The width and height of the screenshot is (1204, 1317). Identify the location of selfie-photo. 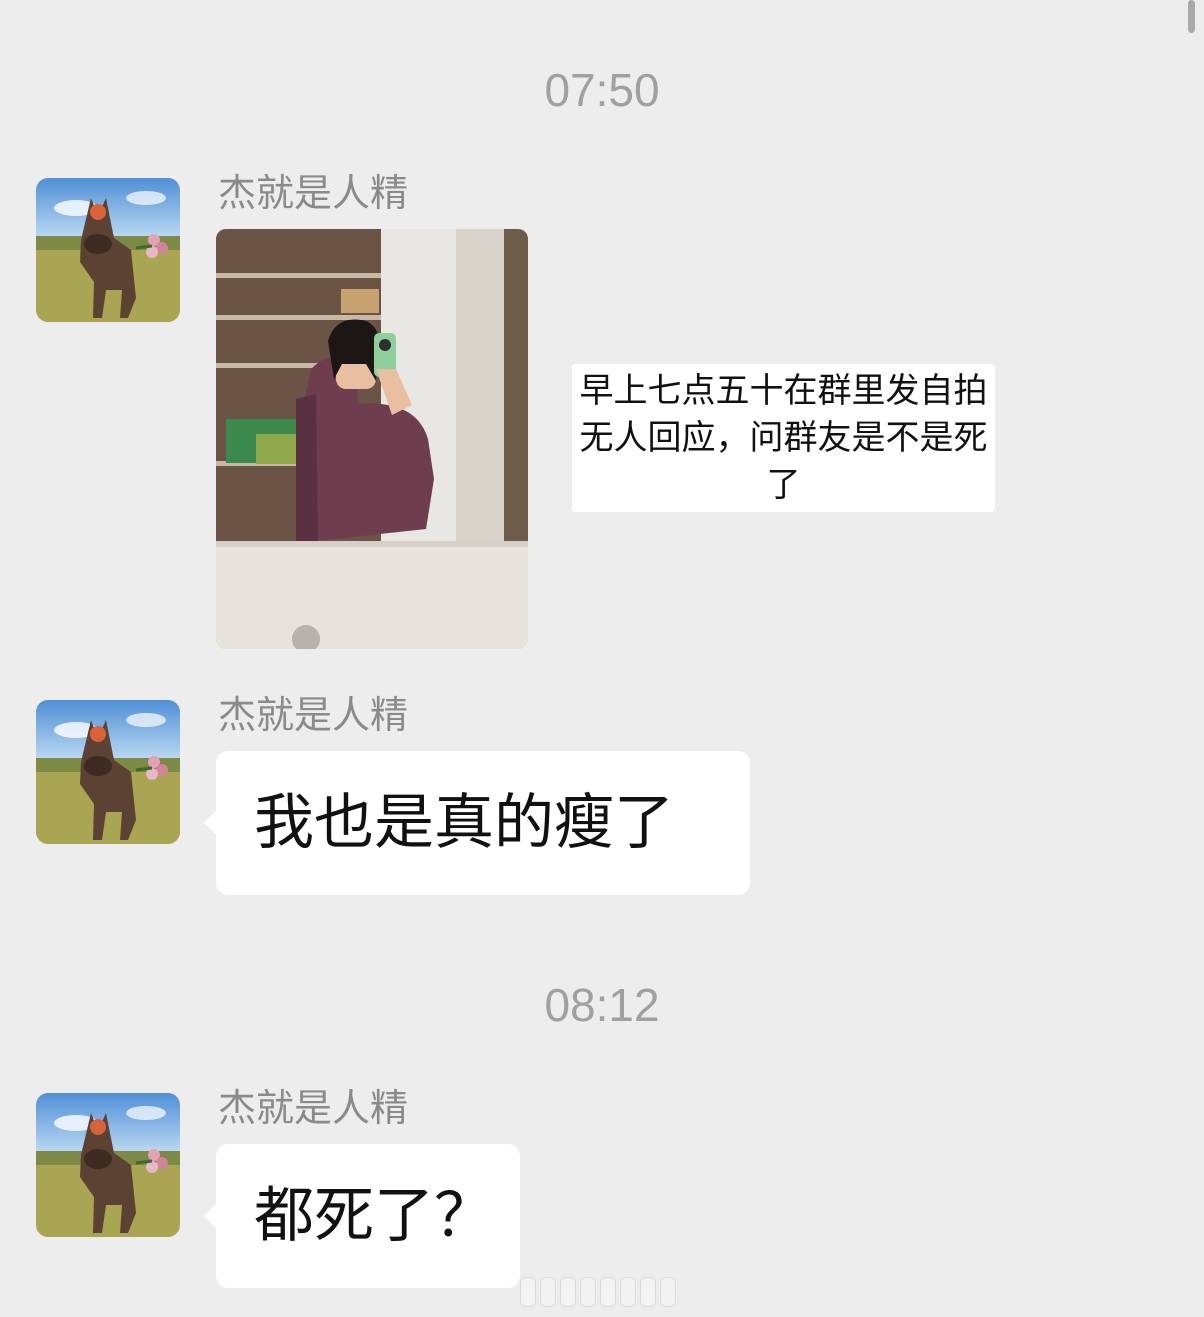
(372, 439).